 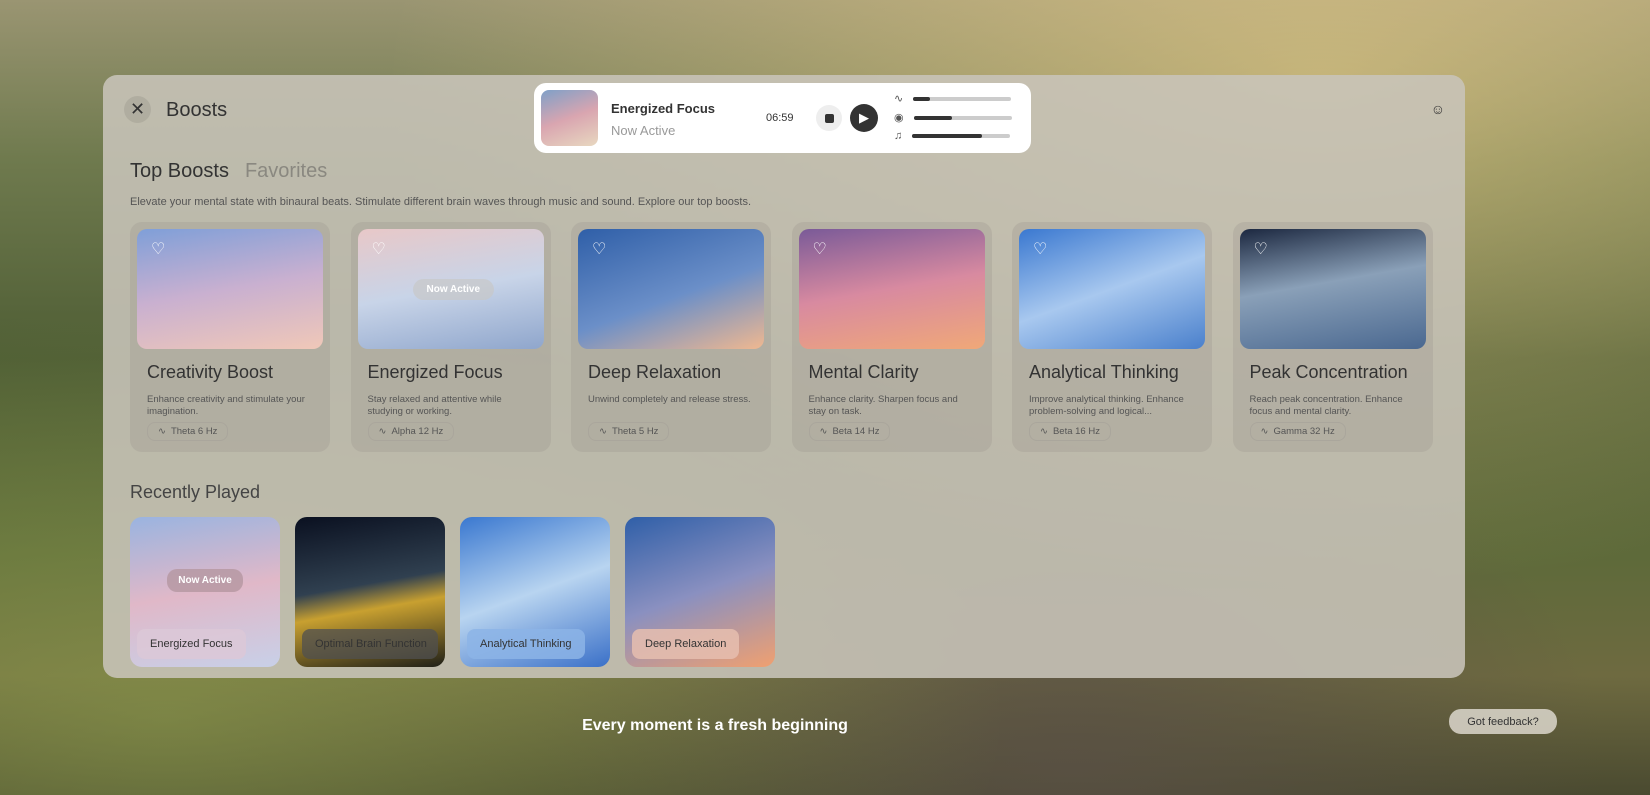 I want to click on frequency-label: Beta 16 Hz, so click(x=1076, y=431).